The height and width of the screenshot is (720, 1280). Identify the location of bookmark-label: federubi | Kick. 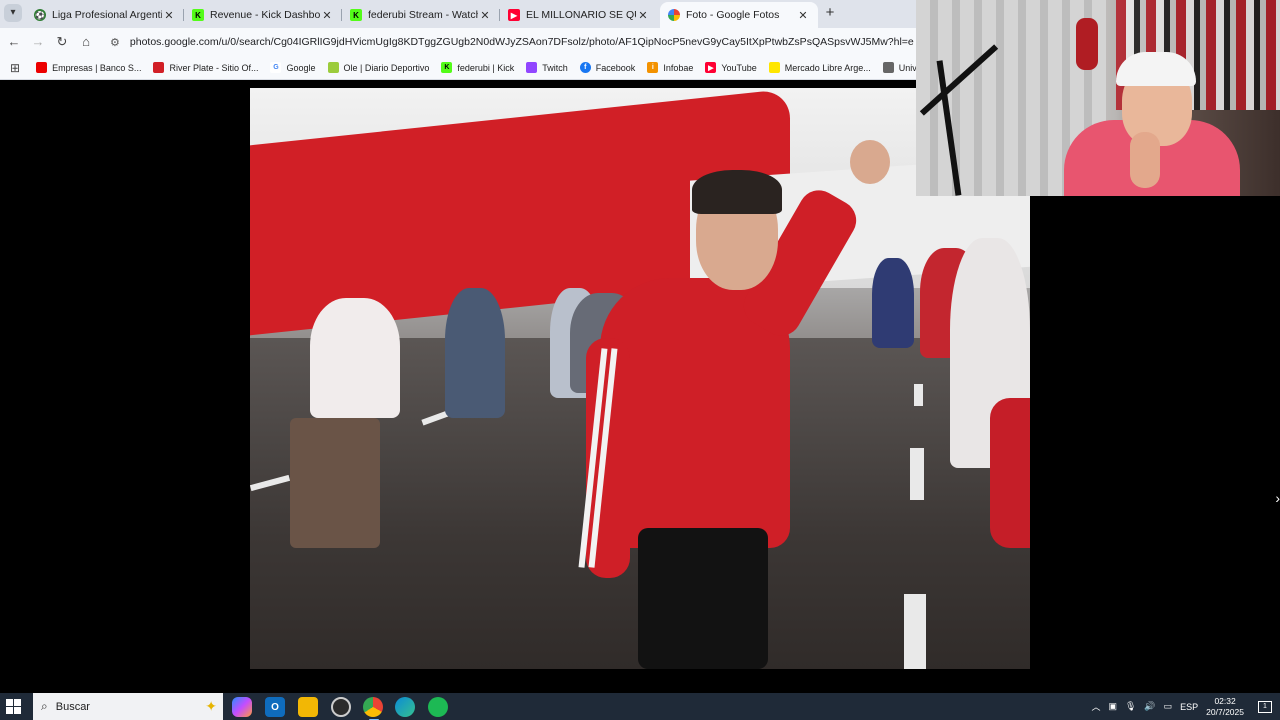
(486, 67).